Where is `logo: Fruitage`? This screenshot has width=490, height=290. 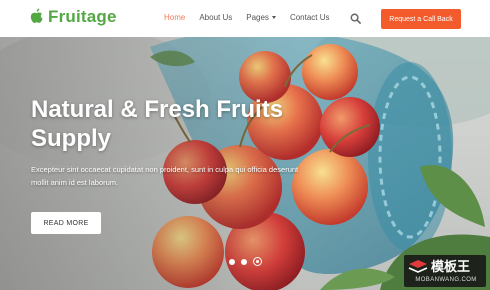 logo: Fruitage is located at coordinates (73, 17).